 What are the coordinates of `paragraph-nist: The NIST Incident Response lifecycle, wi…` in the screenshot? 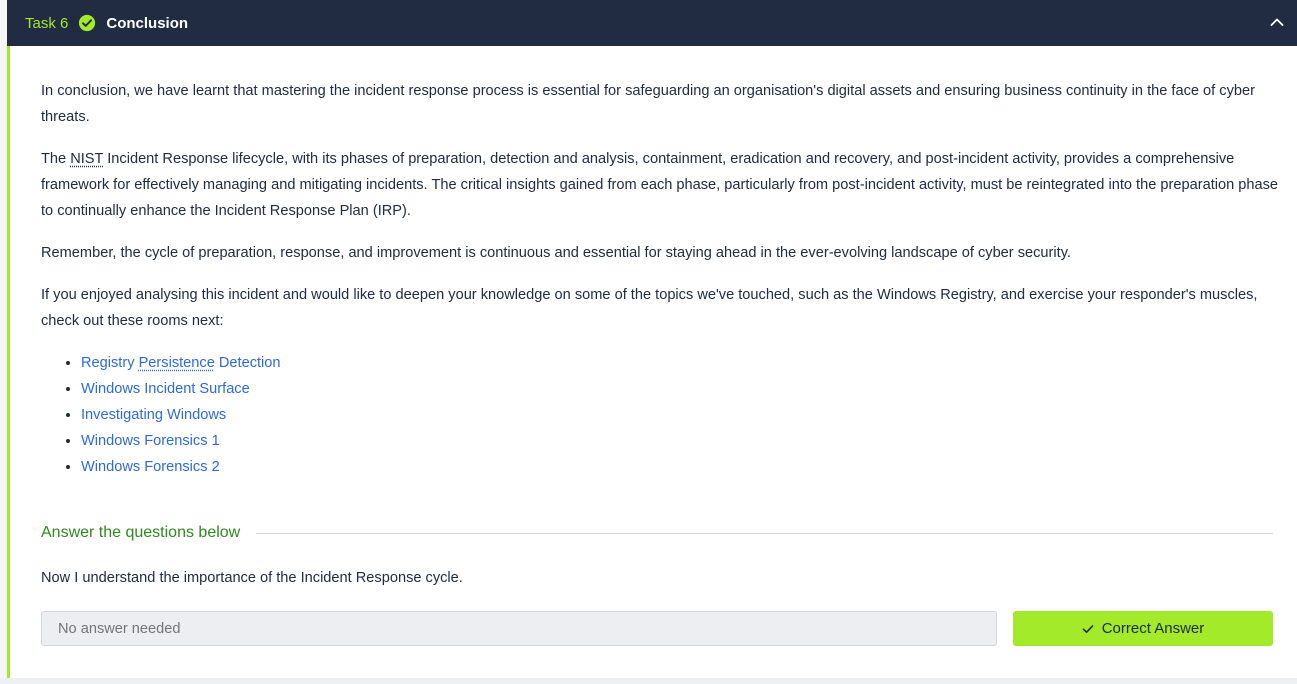 It's located at (661, 185).